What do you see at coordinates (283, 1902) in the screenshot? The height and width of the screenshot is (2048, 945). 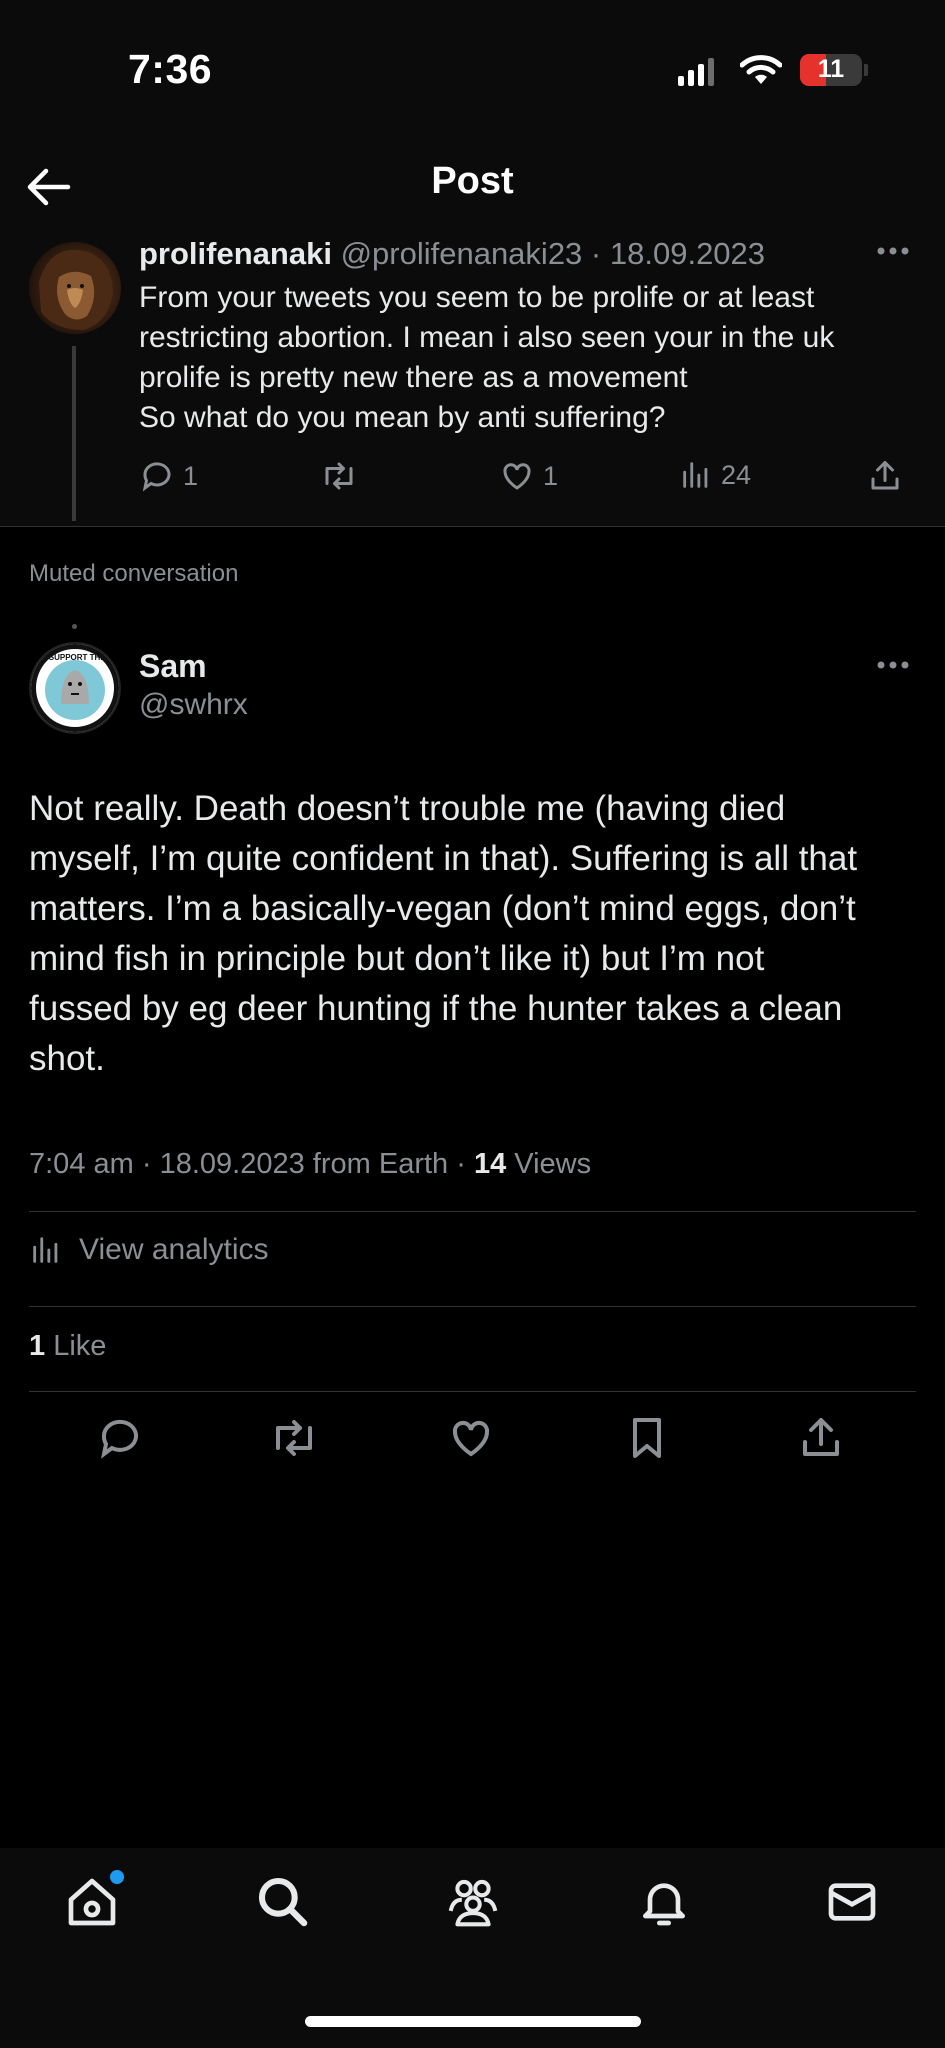 I see `search-icon` at bounding box center [283, 1902].